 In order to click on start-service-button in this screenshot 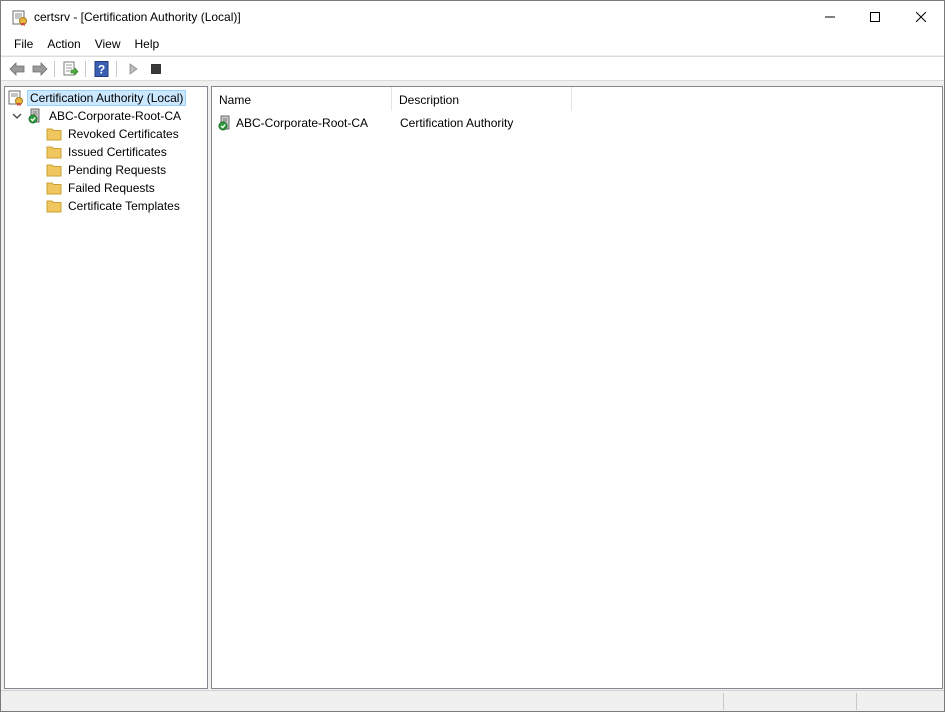, I will do `click(133, 69)`.